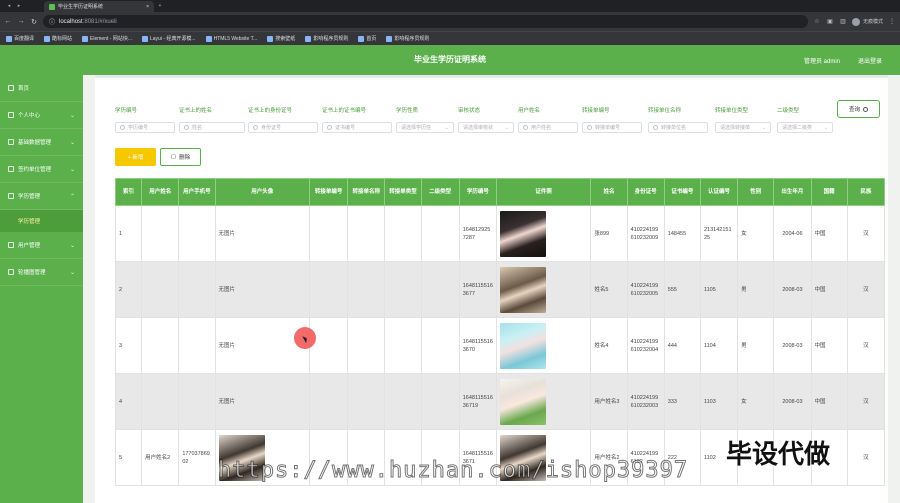 The height and width of the screenshot is (503, 900). Describe the element at coordinates (425, 119) in the screenshot. I see `filter-edu-nature: 学历性质 请选择学历性 ⌄` at that location.